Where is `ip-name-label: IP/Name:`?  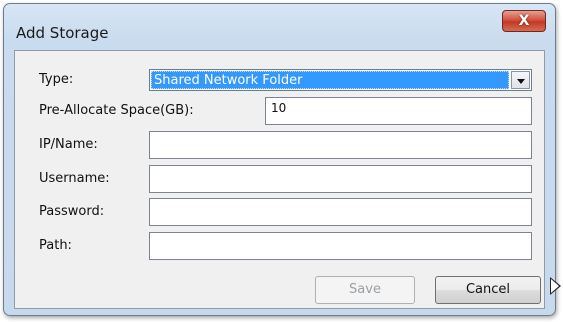 ip-name-label: IP/Name: is located at coordinates (68, 144).